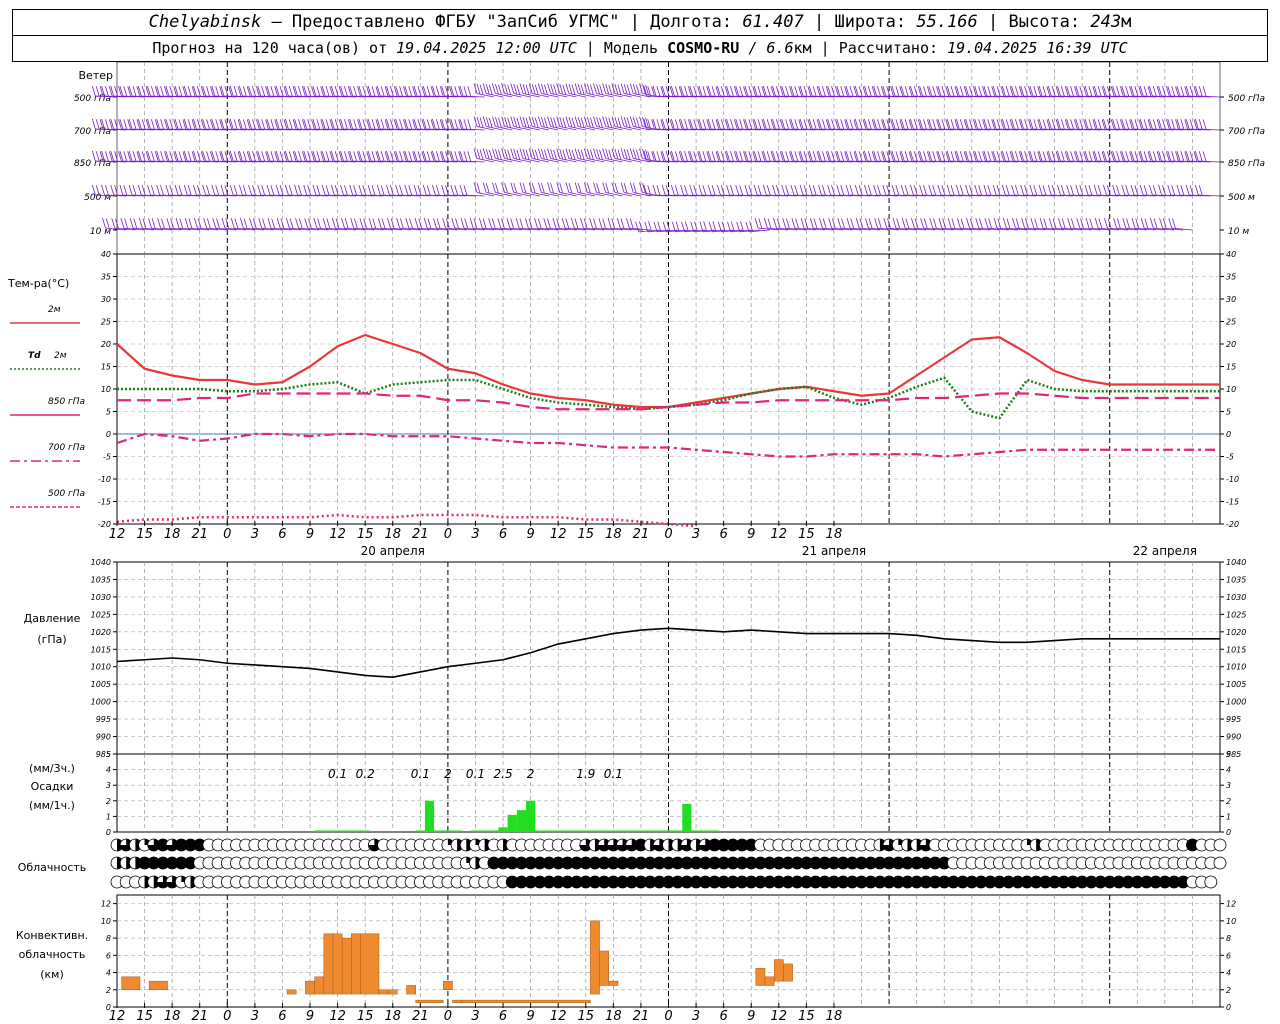  What do you see at coordinates (1236, 632) in the screenshot?
I see `pressure-tick-label: 1020` at bounding box center [1236, 632].